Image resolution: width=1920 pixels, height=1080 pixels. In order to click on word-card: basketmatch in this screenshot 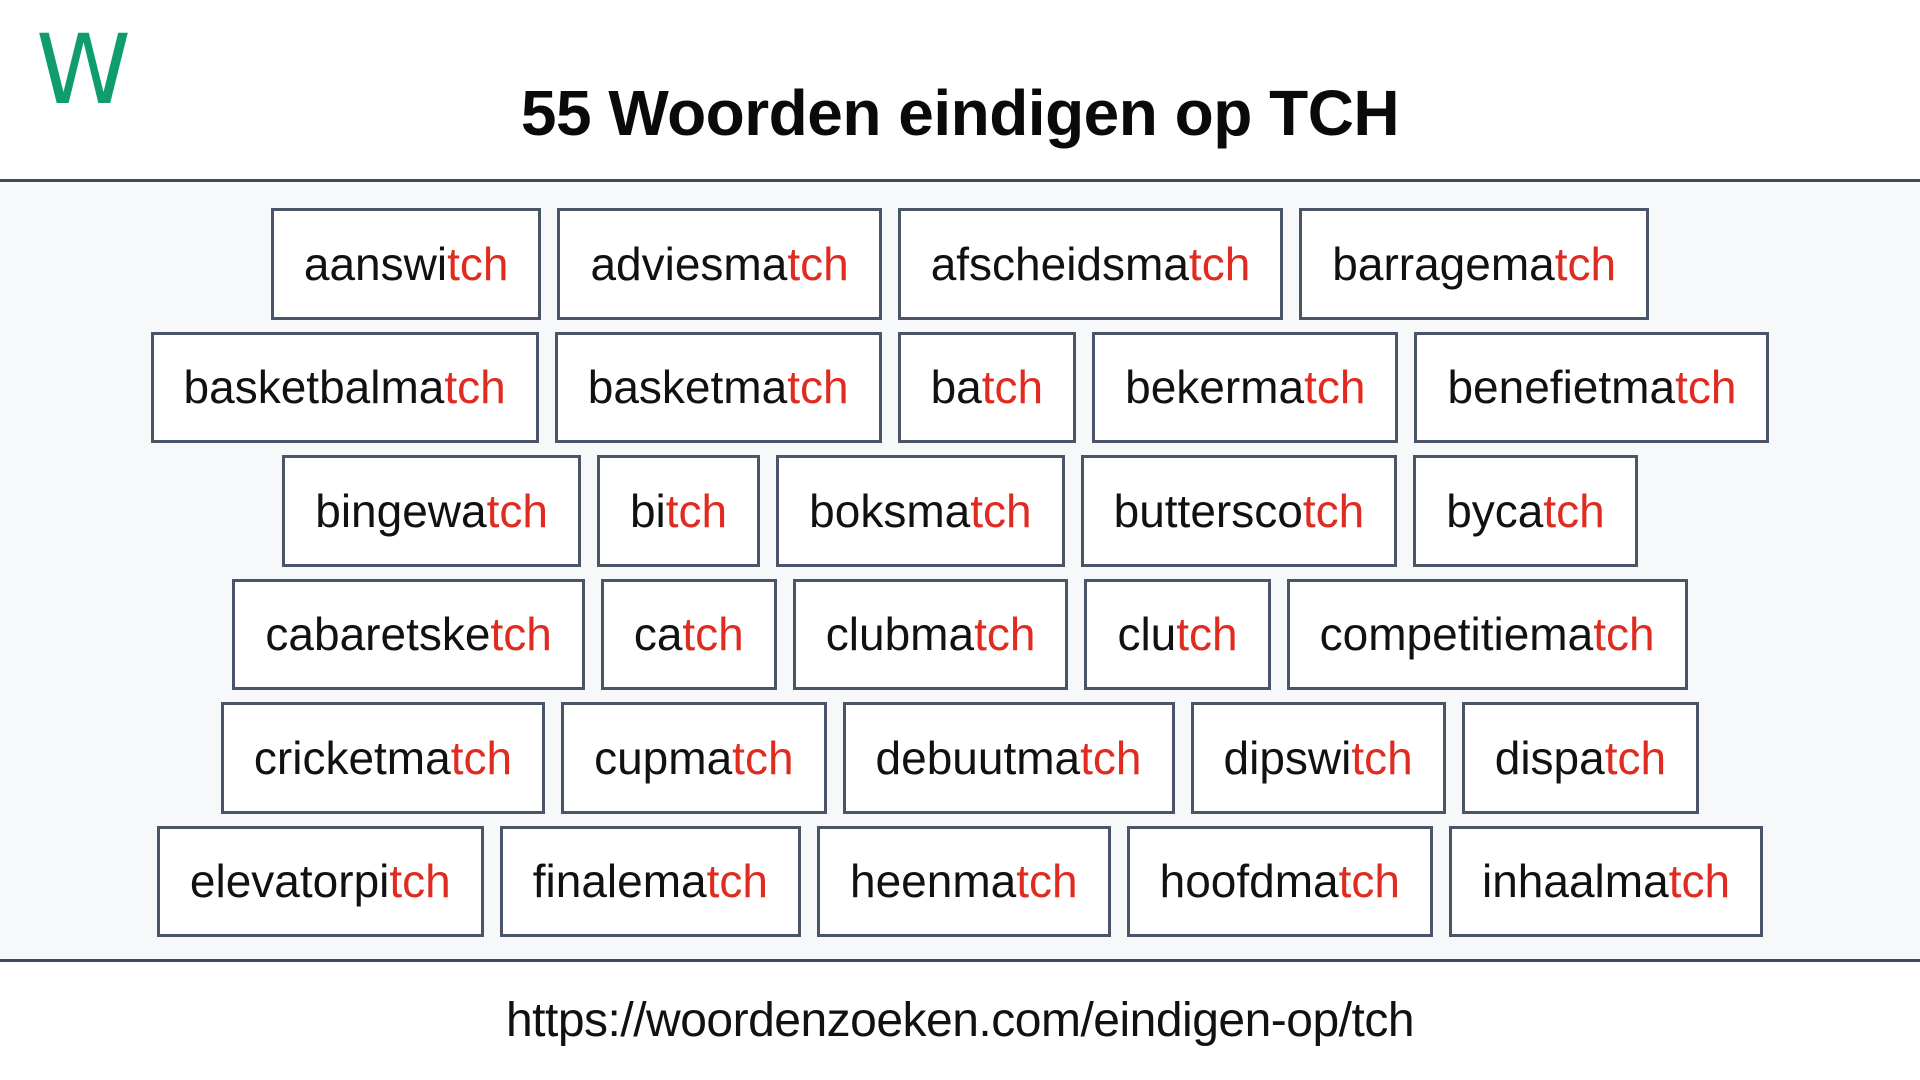, I will do `click(718, 387)`.